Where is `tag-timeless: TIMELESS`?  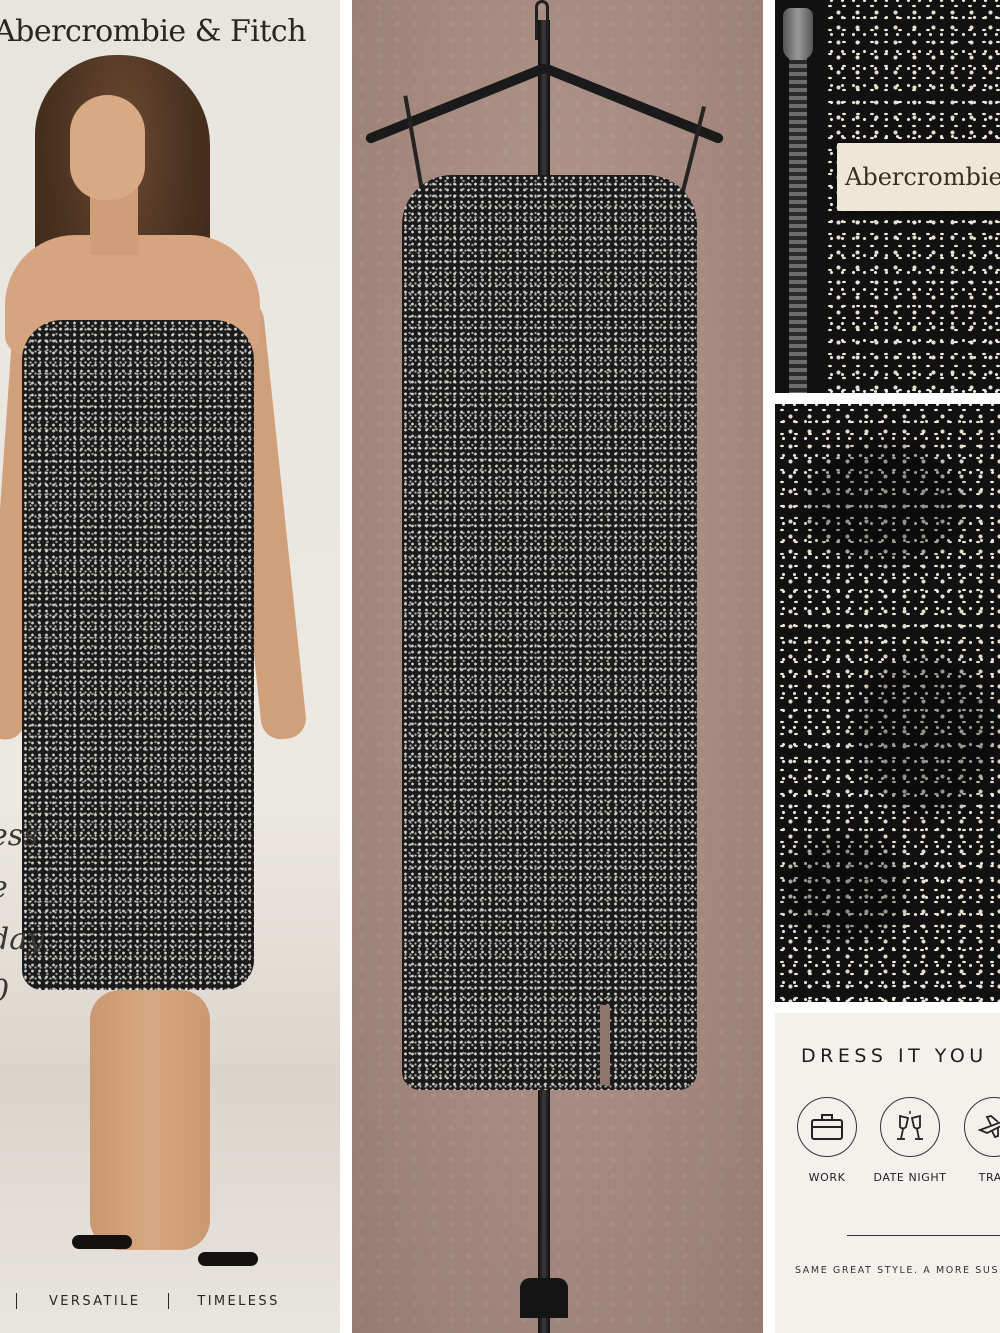
tag-timeless: TIMELESS is located at coordinates (238, 1301).